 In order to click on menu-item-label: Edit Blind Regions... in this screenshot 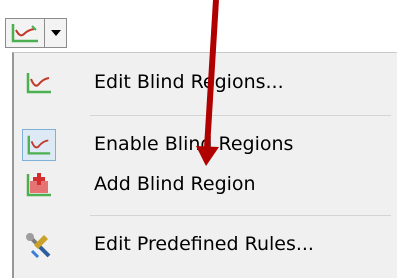, I will do `click(189, 82)`.